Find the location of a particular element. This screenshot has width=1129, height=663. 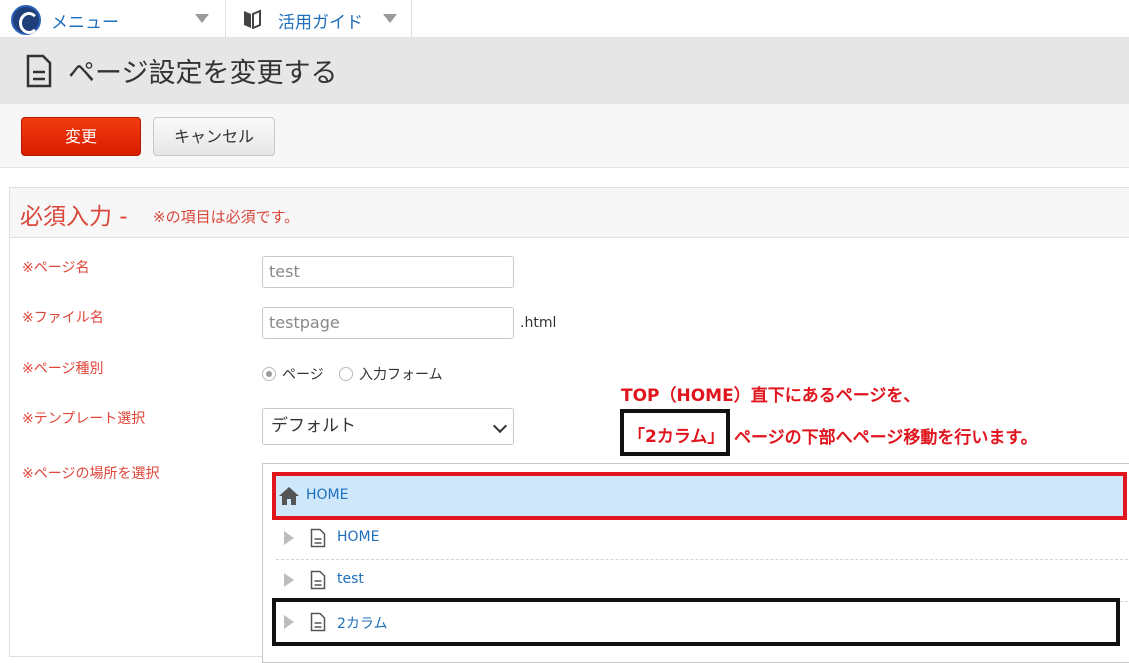

radio-page-label: ページ is located at coordinates (303, 375).